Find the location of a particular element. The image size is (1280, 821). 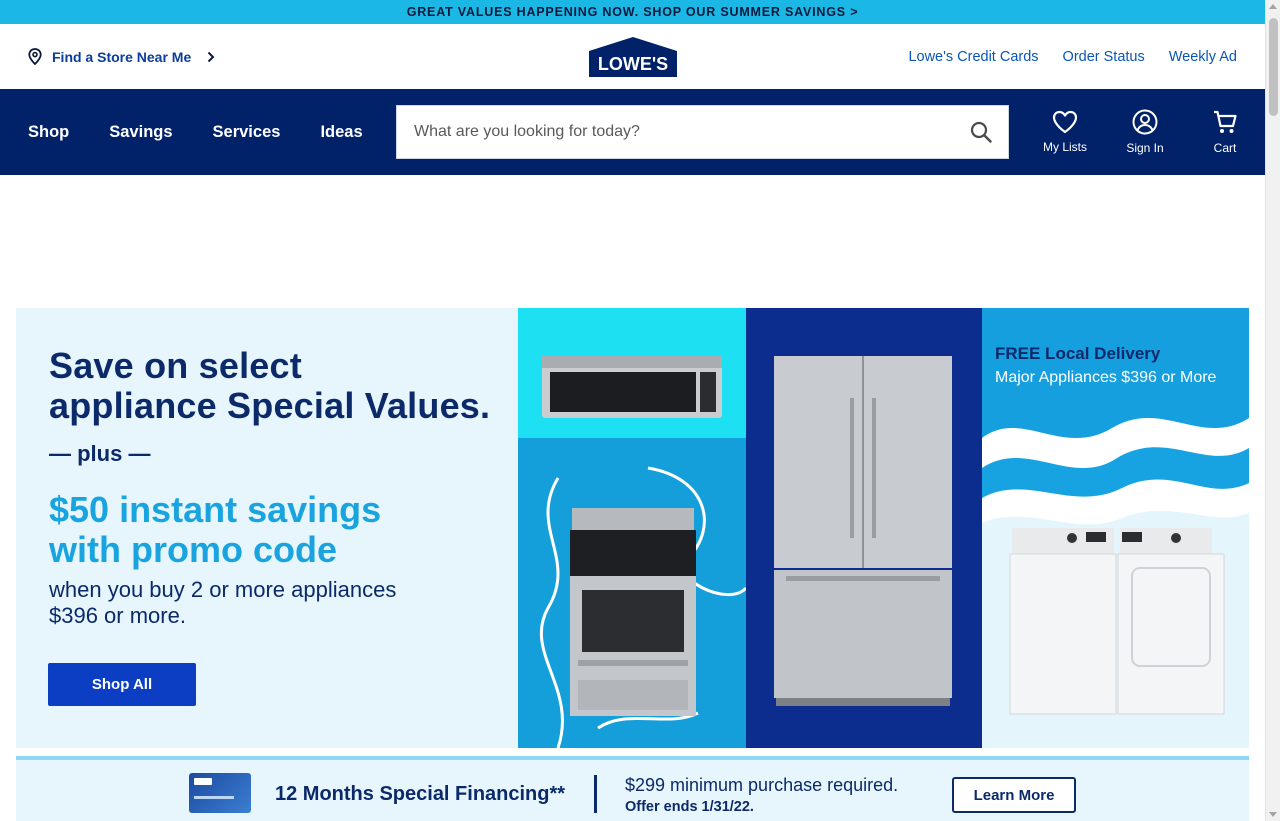

cart-icon is located at coordinates (1225, 121).